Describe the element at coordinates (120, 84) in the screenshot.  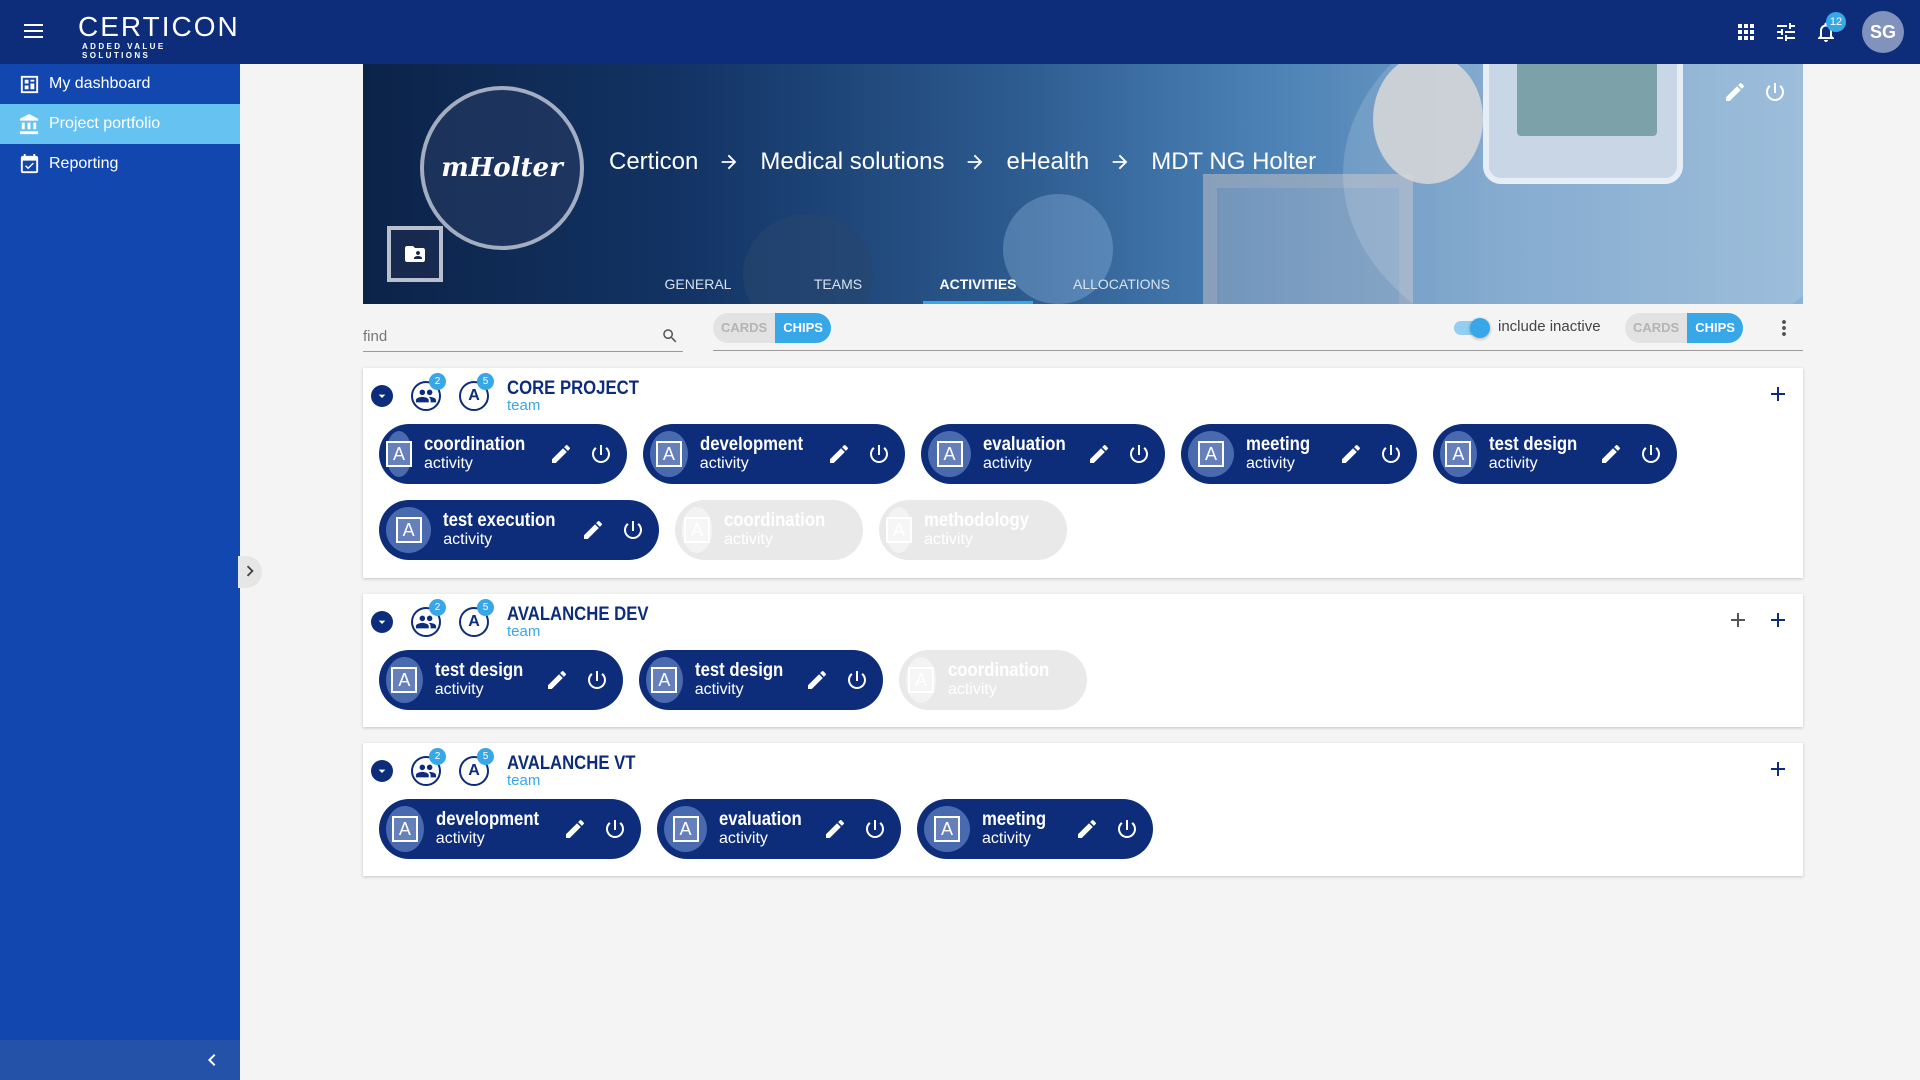
I see `sidebar-item-my-dashboard: My dashboard` at that location.